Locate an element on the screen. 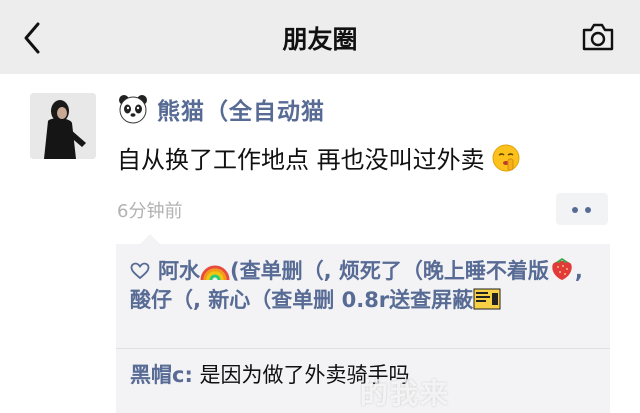 The width and height of the screenshot is (640, 413). watermark-text: 的我来 is located at coordinates (405, 393).